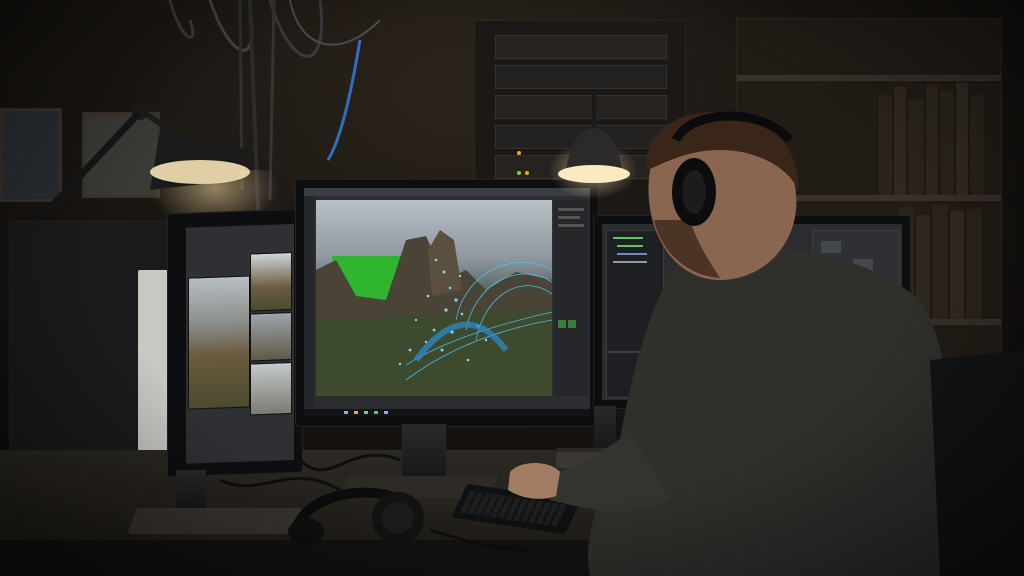  I want to click on monitor-side-profile, so click(153, 370).